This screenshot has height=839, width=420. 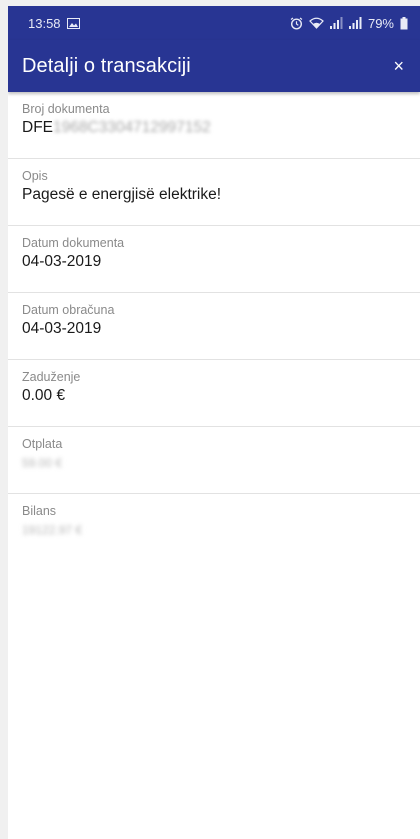 I want to click on field-balance: Bilans 19122.97 €, so click(x=214, y=527).